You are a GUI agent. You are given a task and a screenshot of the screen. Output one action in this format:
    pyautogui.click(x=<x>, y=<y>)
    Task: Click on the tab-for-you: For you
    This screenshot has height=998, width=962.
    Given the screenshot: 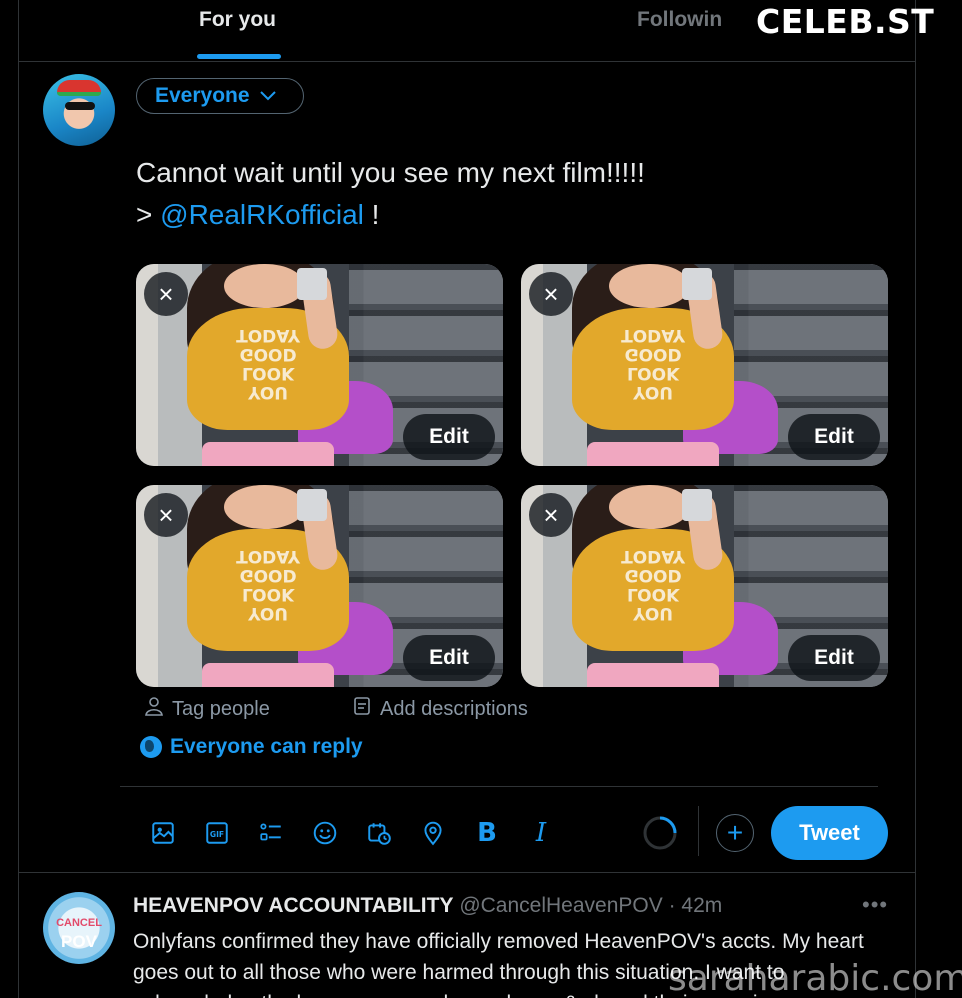 What is the action you would take?
    pyautogui.click(x=237, y=20)
    